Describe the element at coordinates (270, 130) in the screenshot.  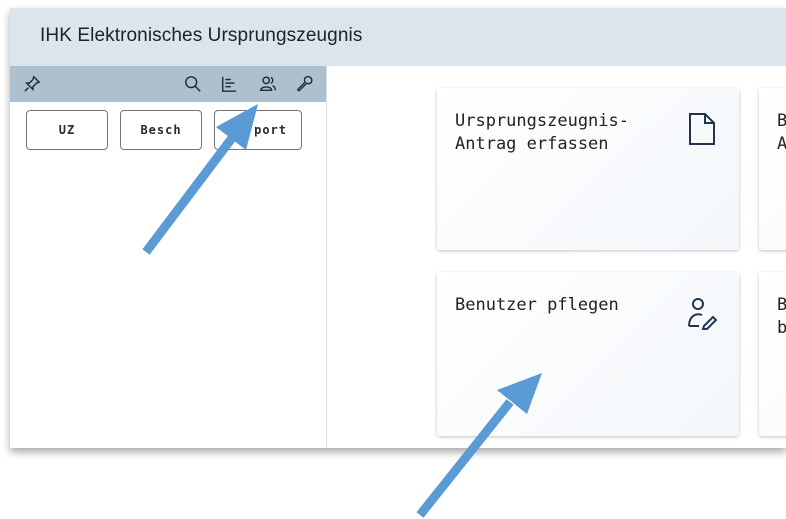
I see `export-button-label: port` at that location.